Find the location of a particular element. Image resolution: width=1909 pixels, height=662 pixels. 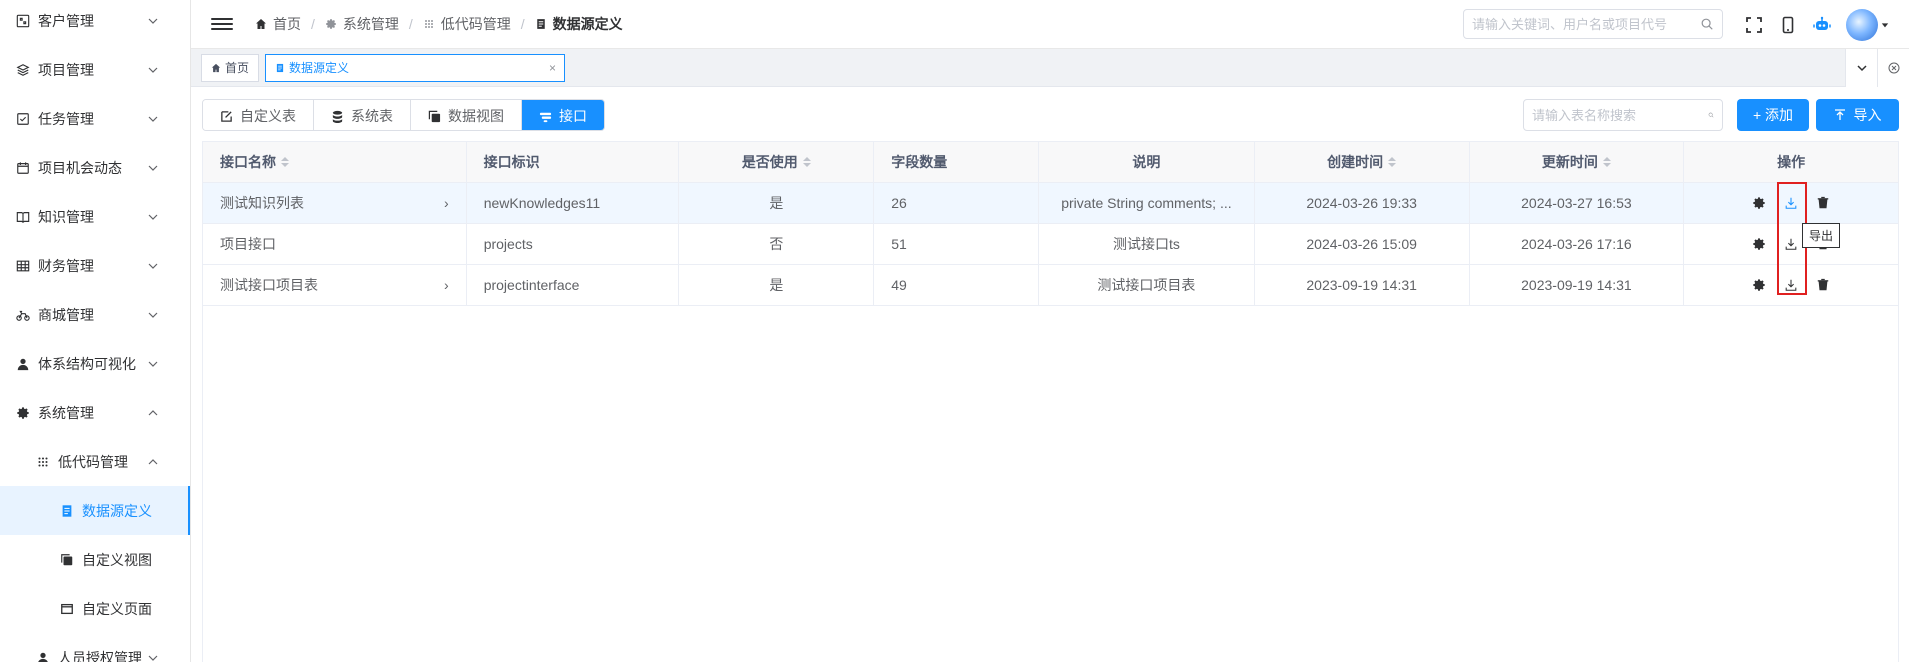

sidebar-item-datasource: 数据源定义 is located at coordinates (95, 510).